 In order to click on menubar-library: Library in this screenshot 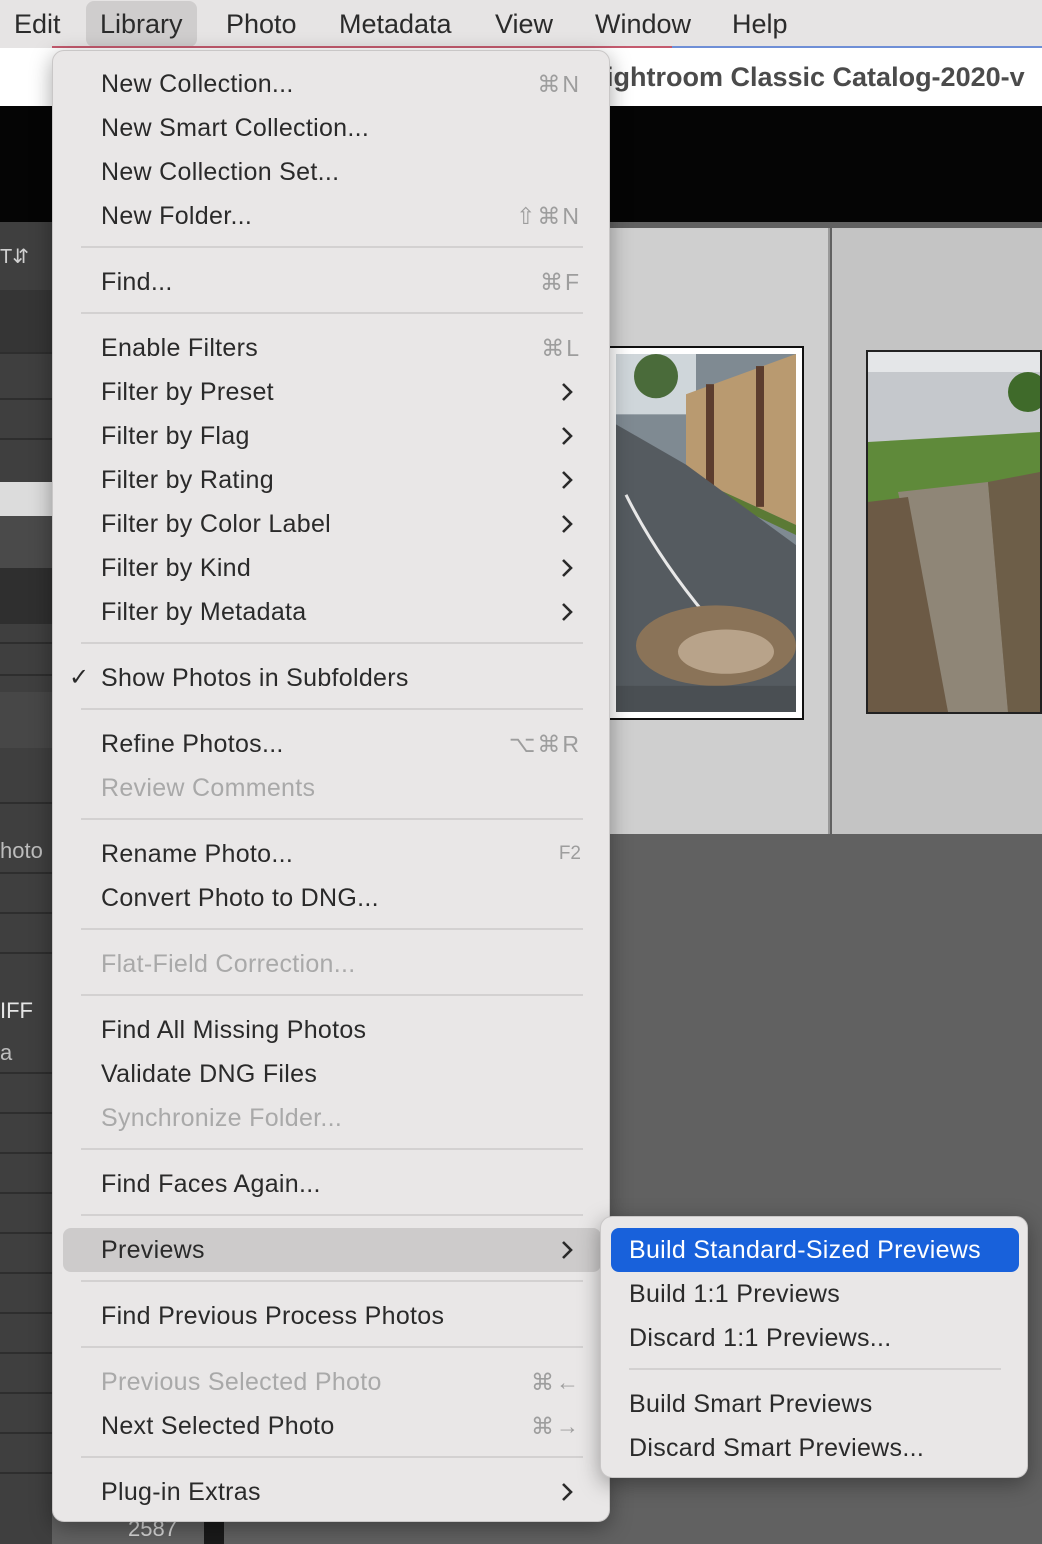, I will do `click(141, 24)`.